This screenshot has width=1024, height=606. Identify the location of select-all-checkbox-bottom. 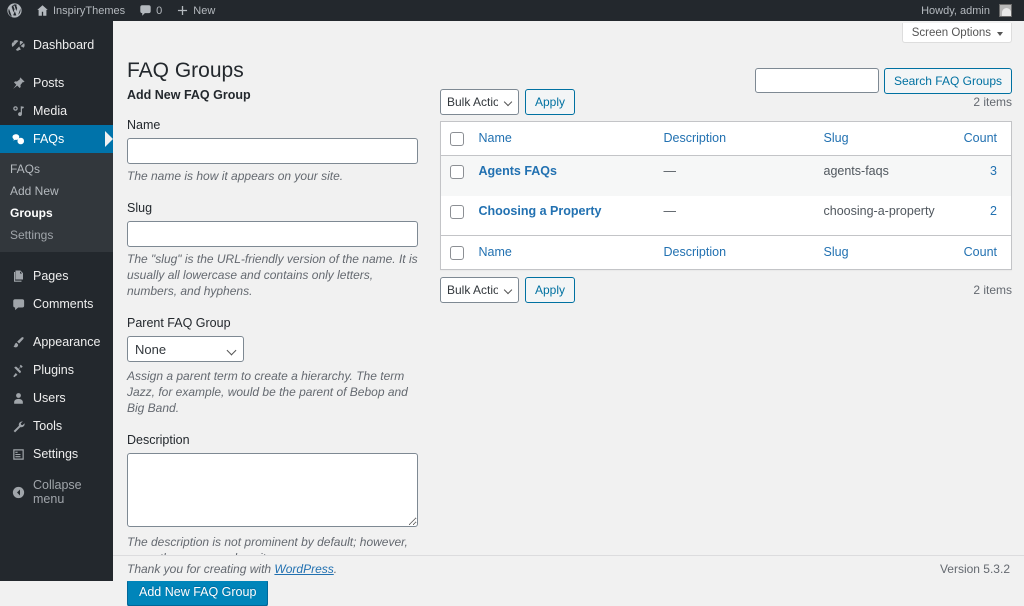
(457, 253).